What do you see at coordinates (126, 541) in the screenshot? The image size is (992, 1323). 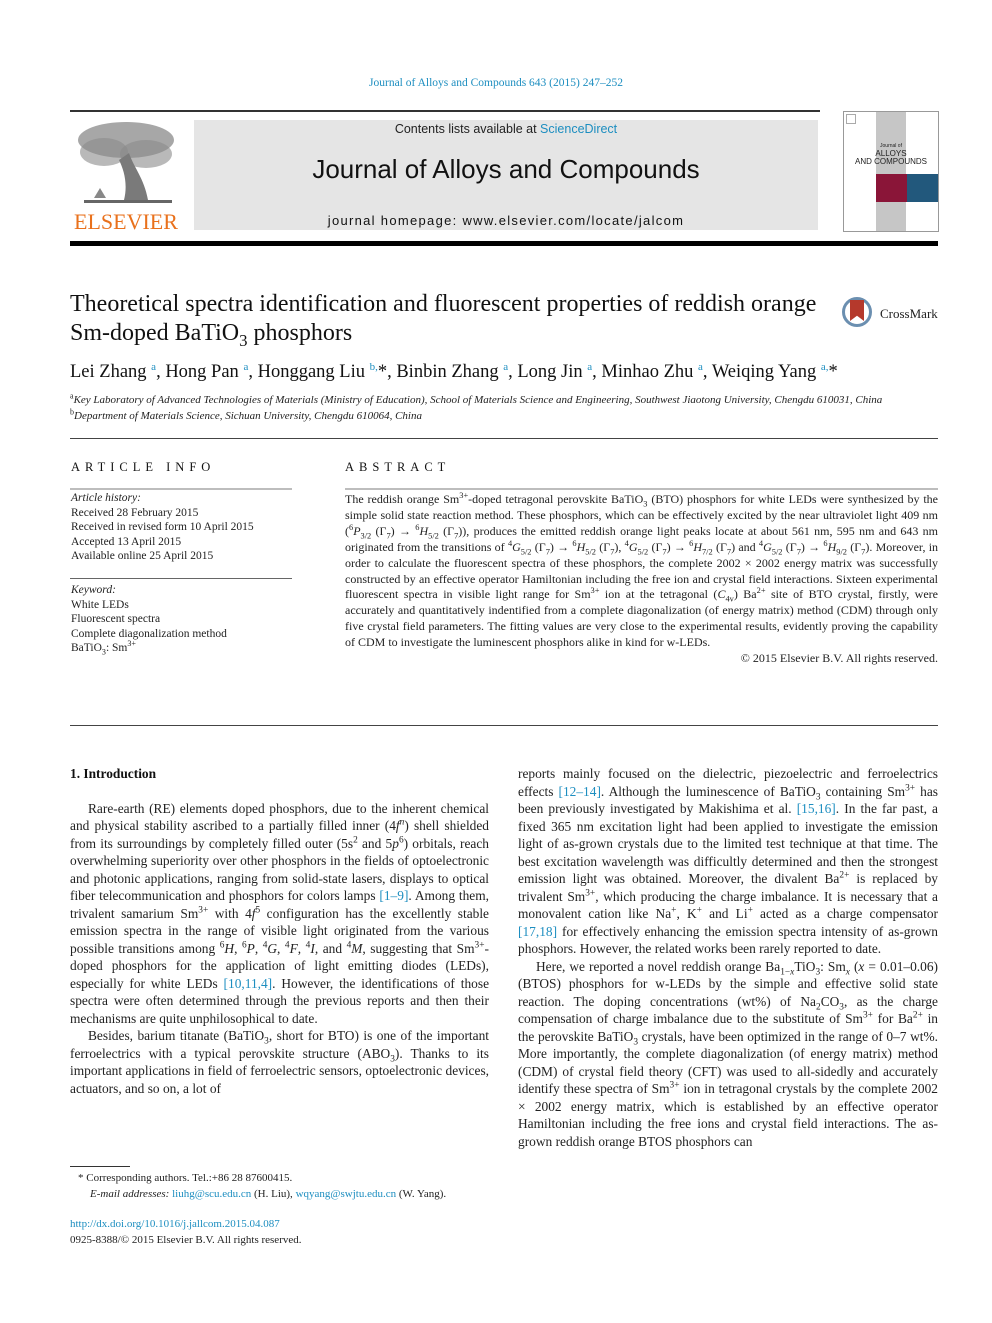 I see `history-accepted: Accepted 13 April 2015` at bounding box center [126, 541].